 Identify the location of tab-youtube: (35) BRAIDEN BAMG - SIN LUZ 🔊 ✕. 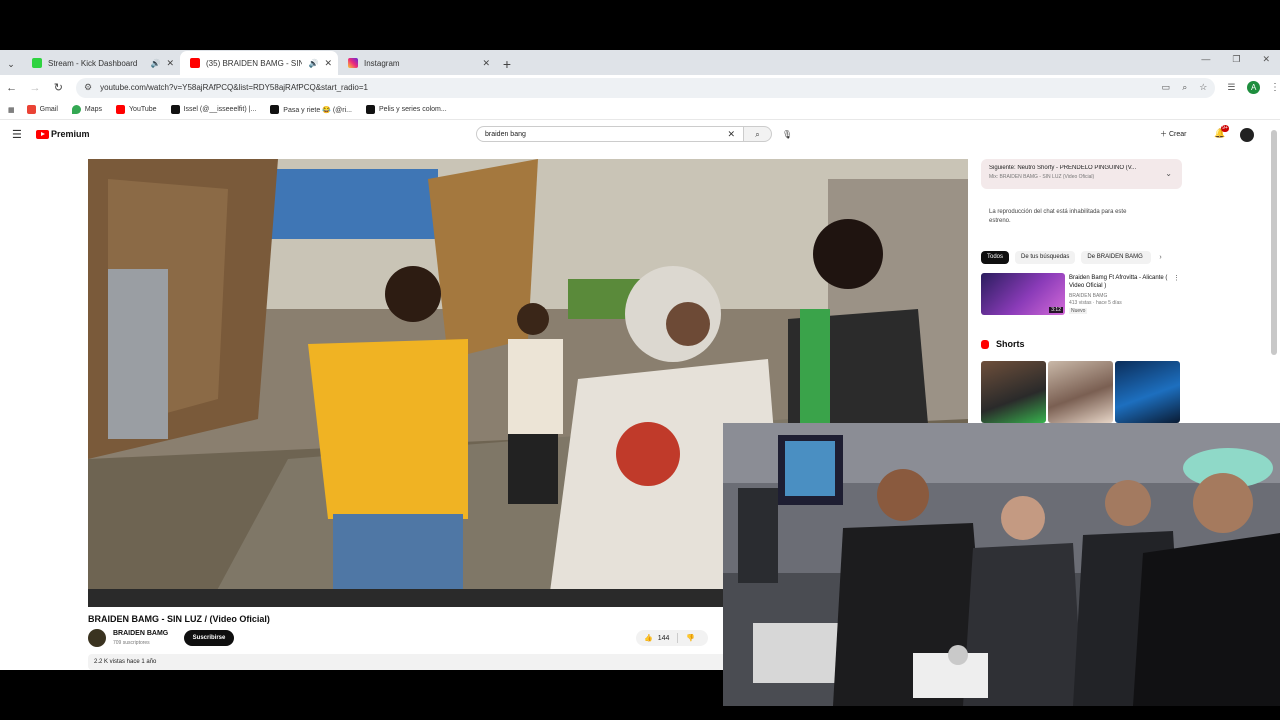
(259, 63).